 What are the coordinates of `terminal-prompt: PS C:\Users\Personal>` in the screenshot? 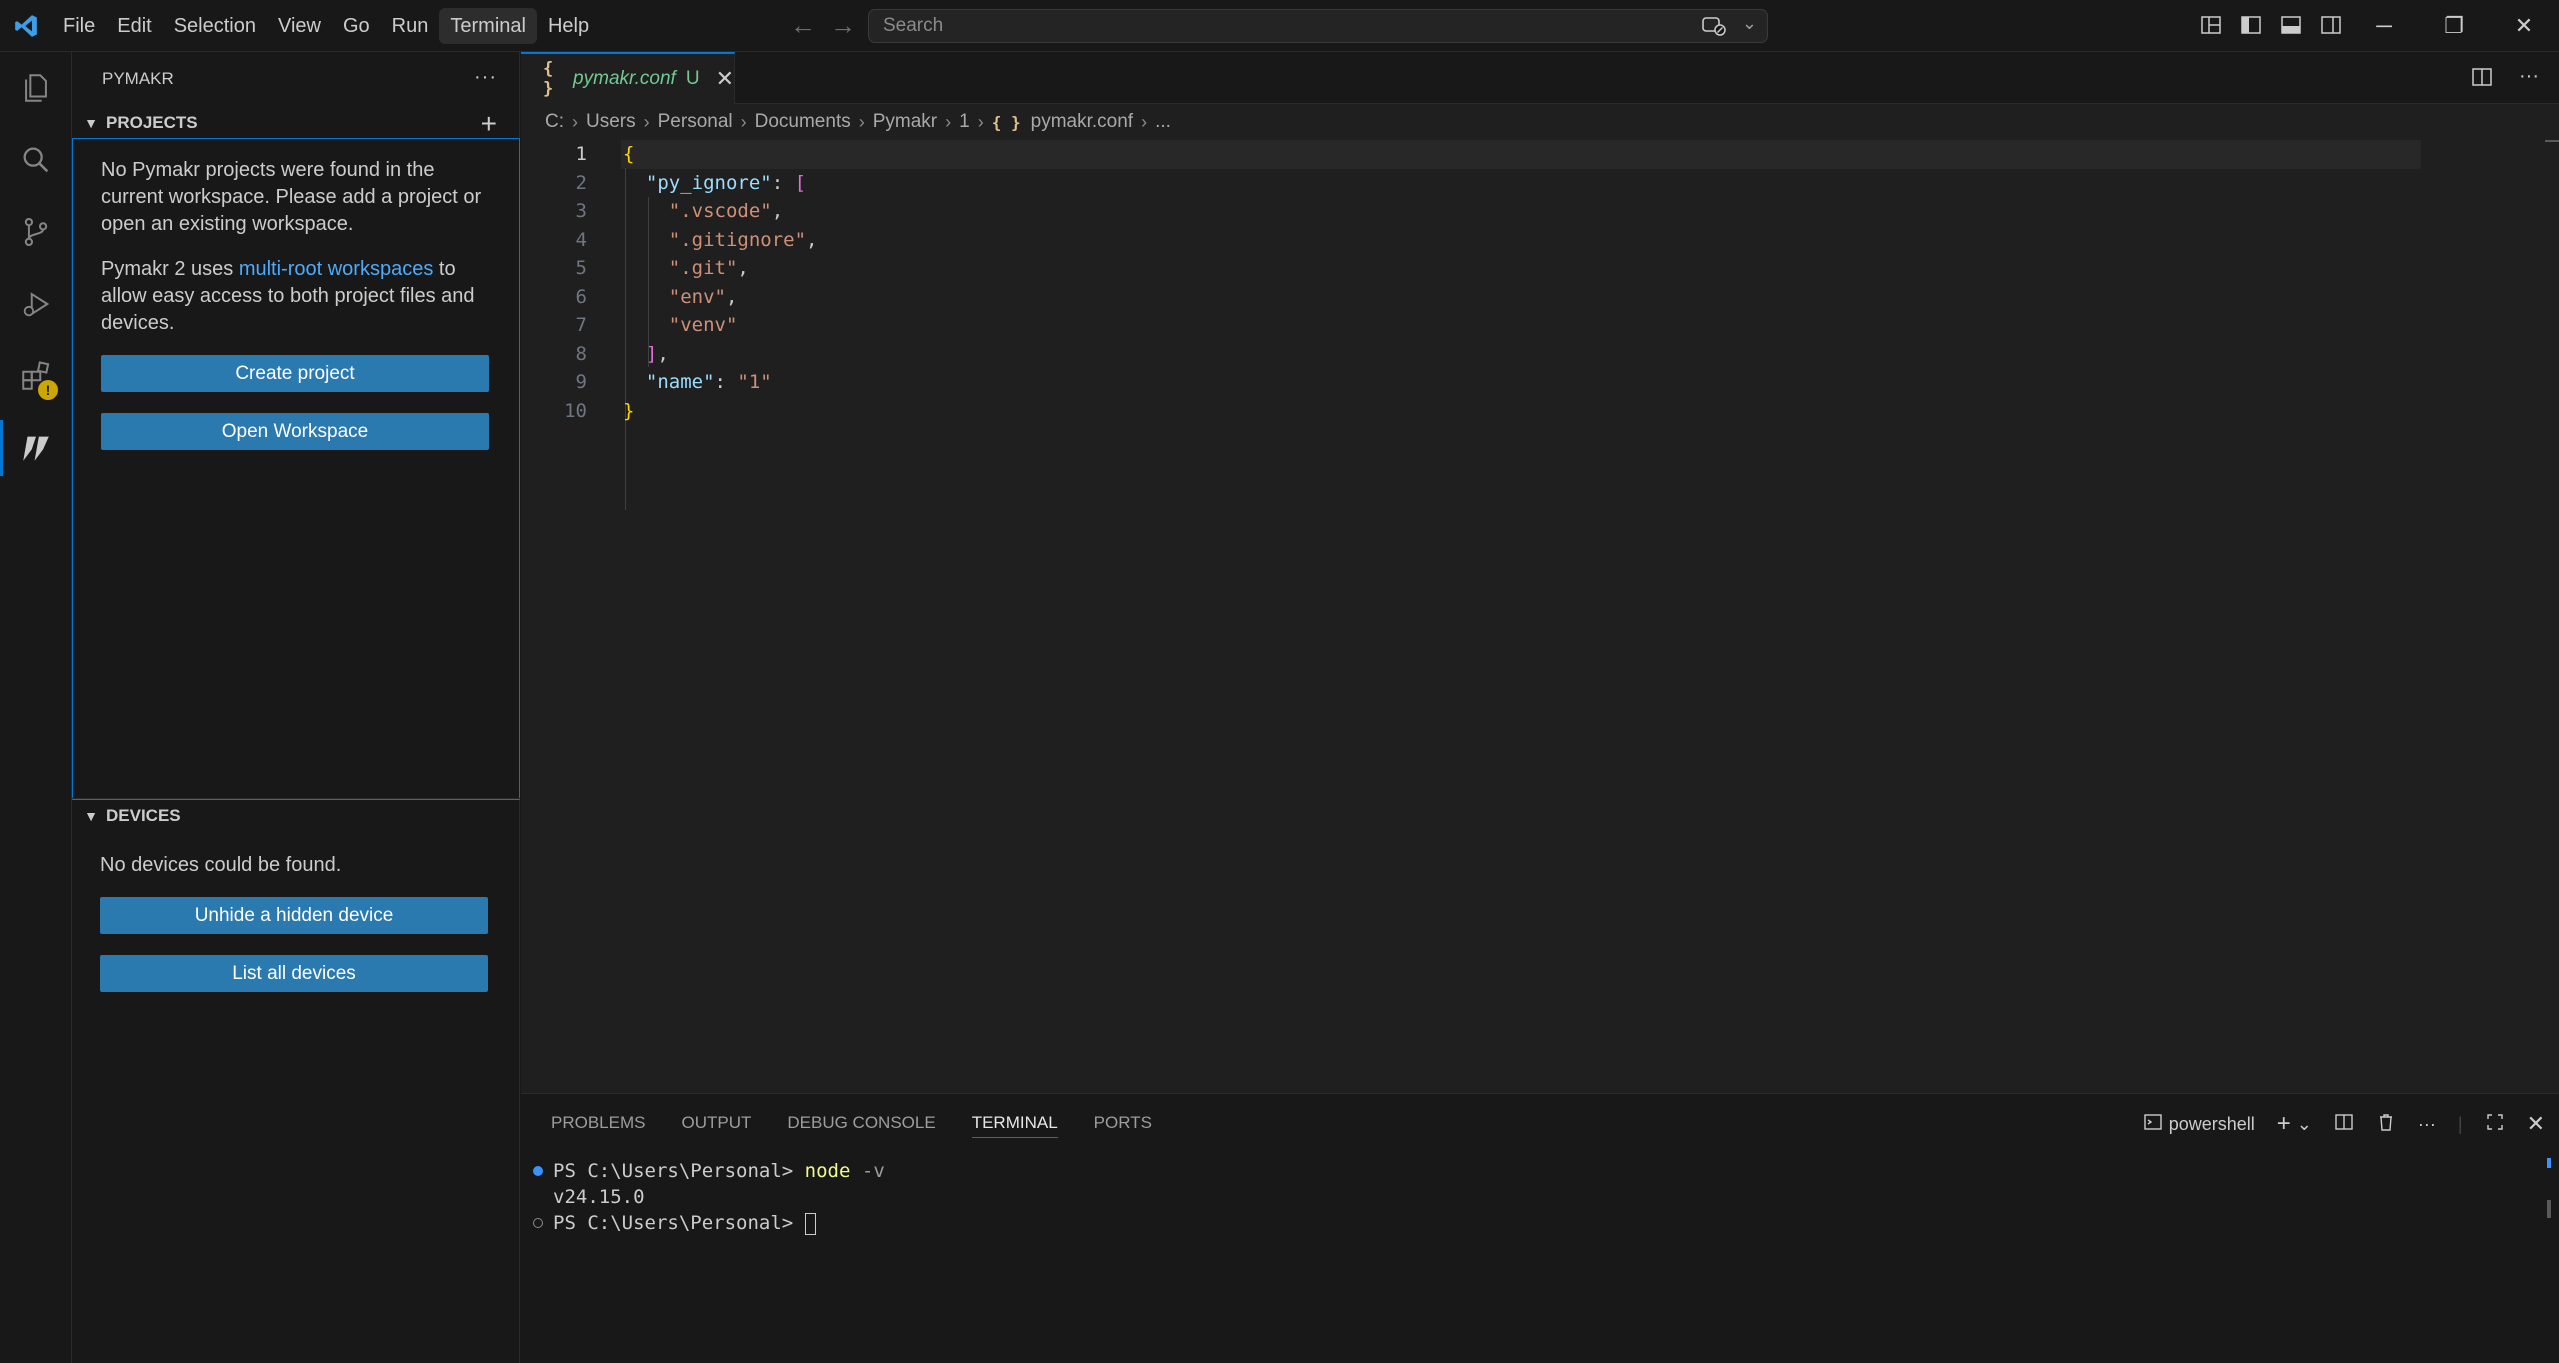 It's located at (679, 1223).